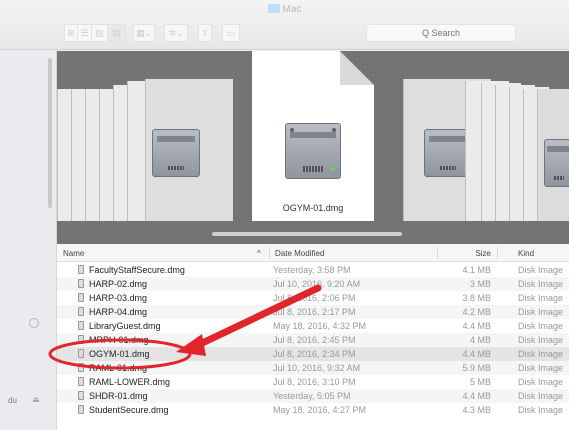 The image size is (569, 430). I want to click on file-date: Jul 8, 2016, 2:45 PM, so click(314, 340).